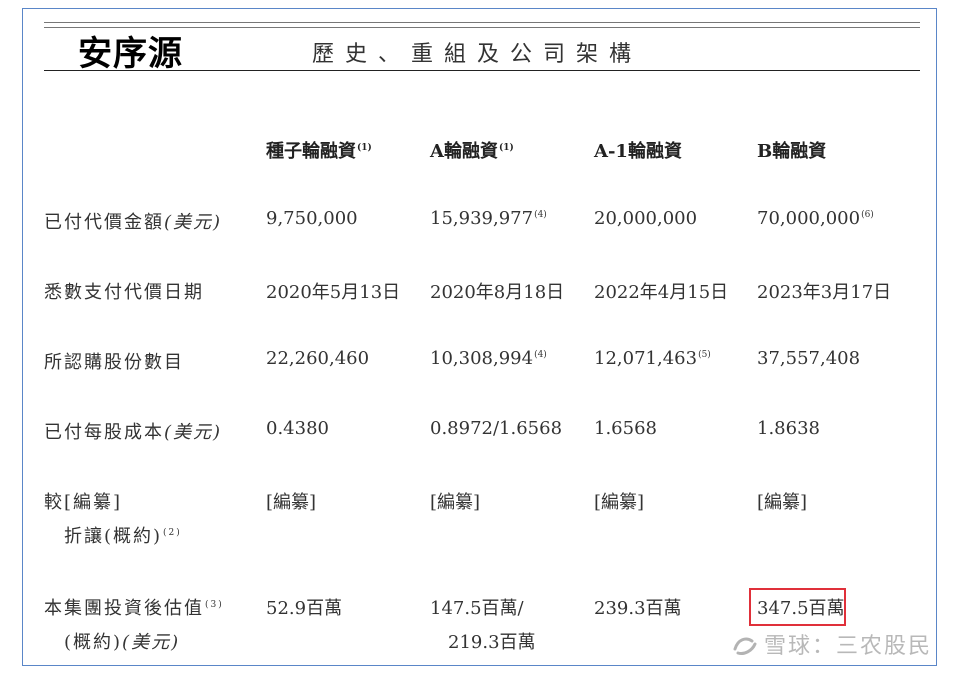 The image size is (960, 676). I want to click on footnote-marker: (3), so click(214, 605).